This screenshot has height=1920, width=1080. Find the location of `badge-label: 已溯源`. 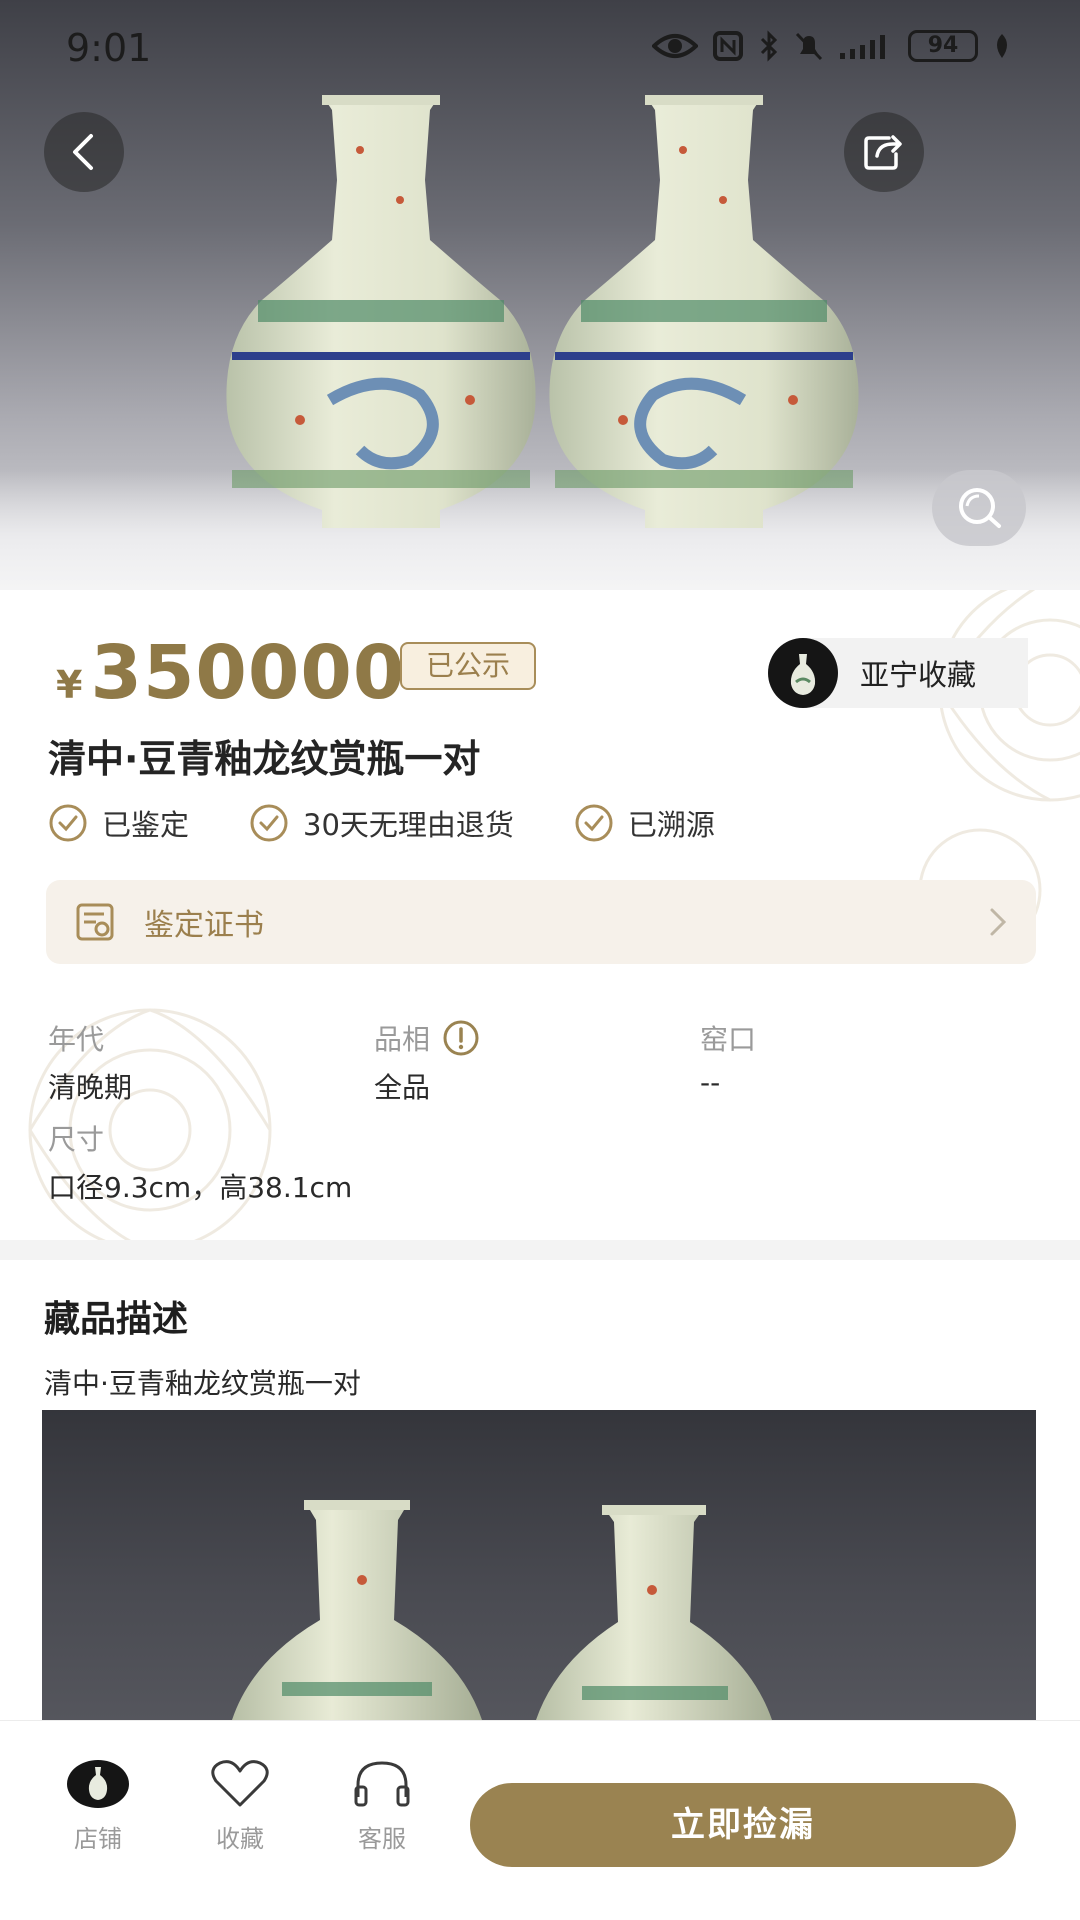

badge-label: 已溯源 is located at coordinates (671, 825).